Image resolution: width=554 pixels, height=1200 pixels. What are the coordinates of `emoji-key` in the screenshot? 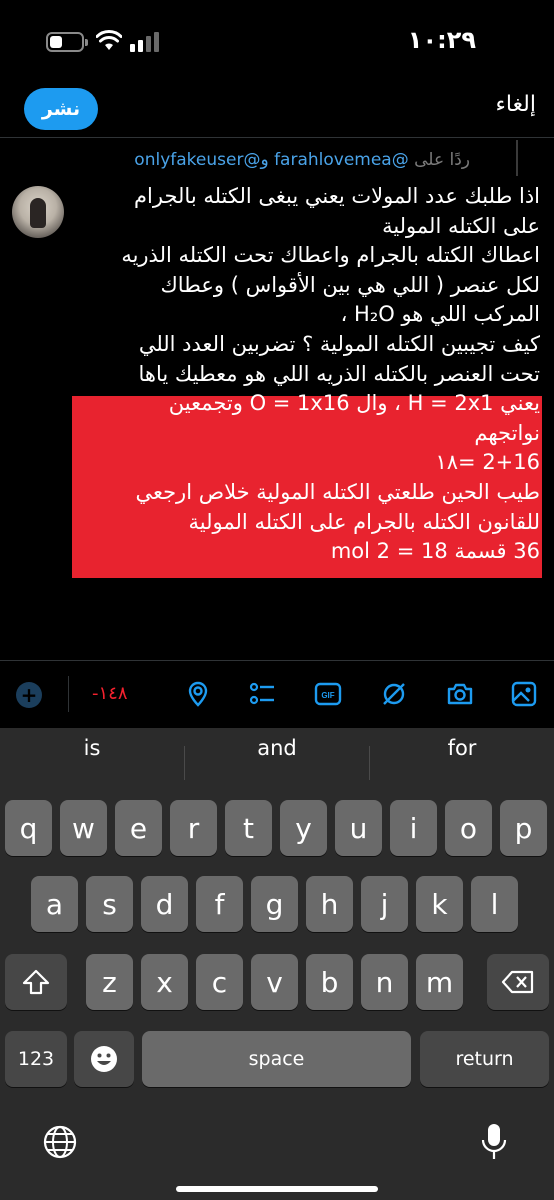 It's located at (104, 1059).